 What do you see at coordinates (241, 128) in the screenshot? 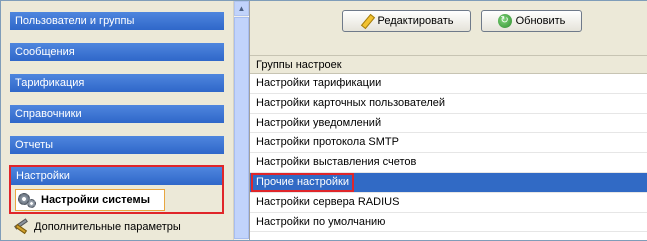
I see `scroll-thumb` at bounding box center [241, 128].